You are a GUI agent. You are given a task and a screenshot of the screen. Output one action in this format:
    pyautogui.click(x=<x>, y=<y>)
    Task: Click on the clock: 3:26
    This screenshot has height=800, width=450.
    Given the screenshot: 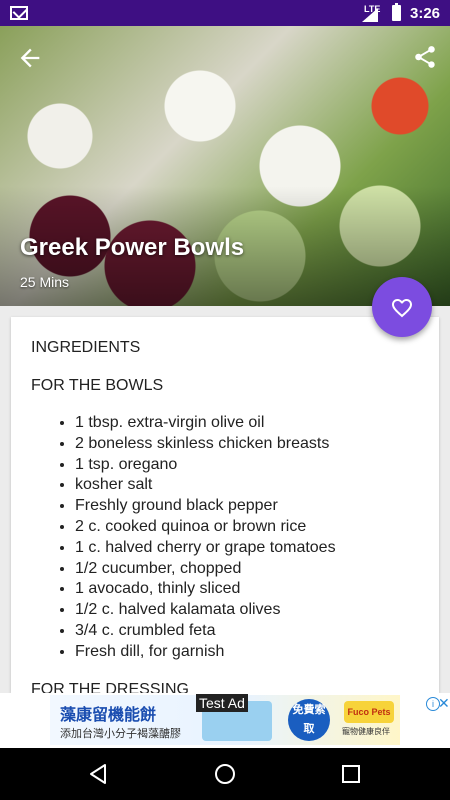 What is the action you would take?
    pyautogui.click(x=425, y=13)
    